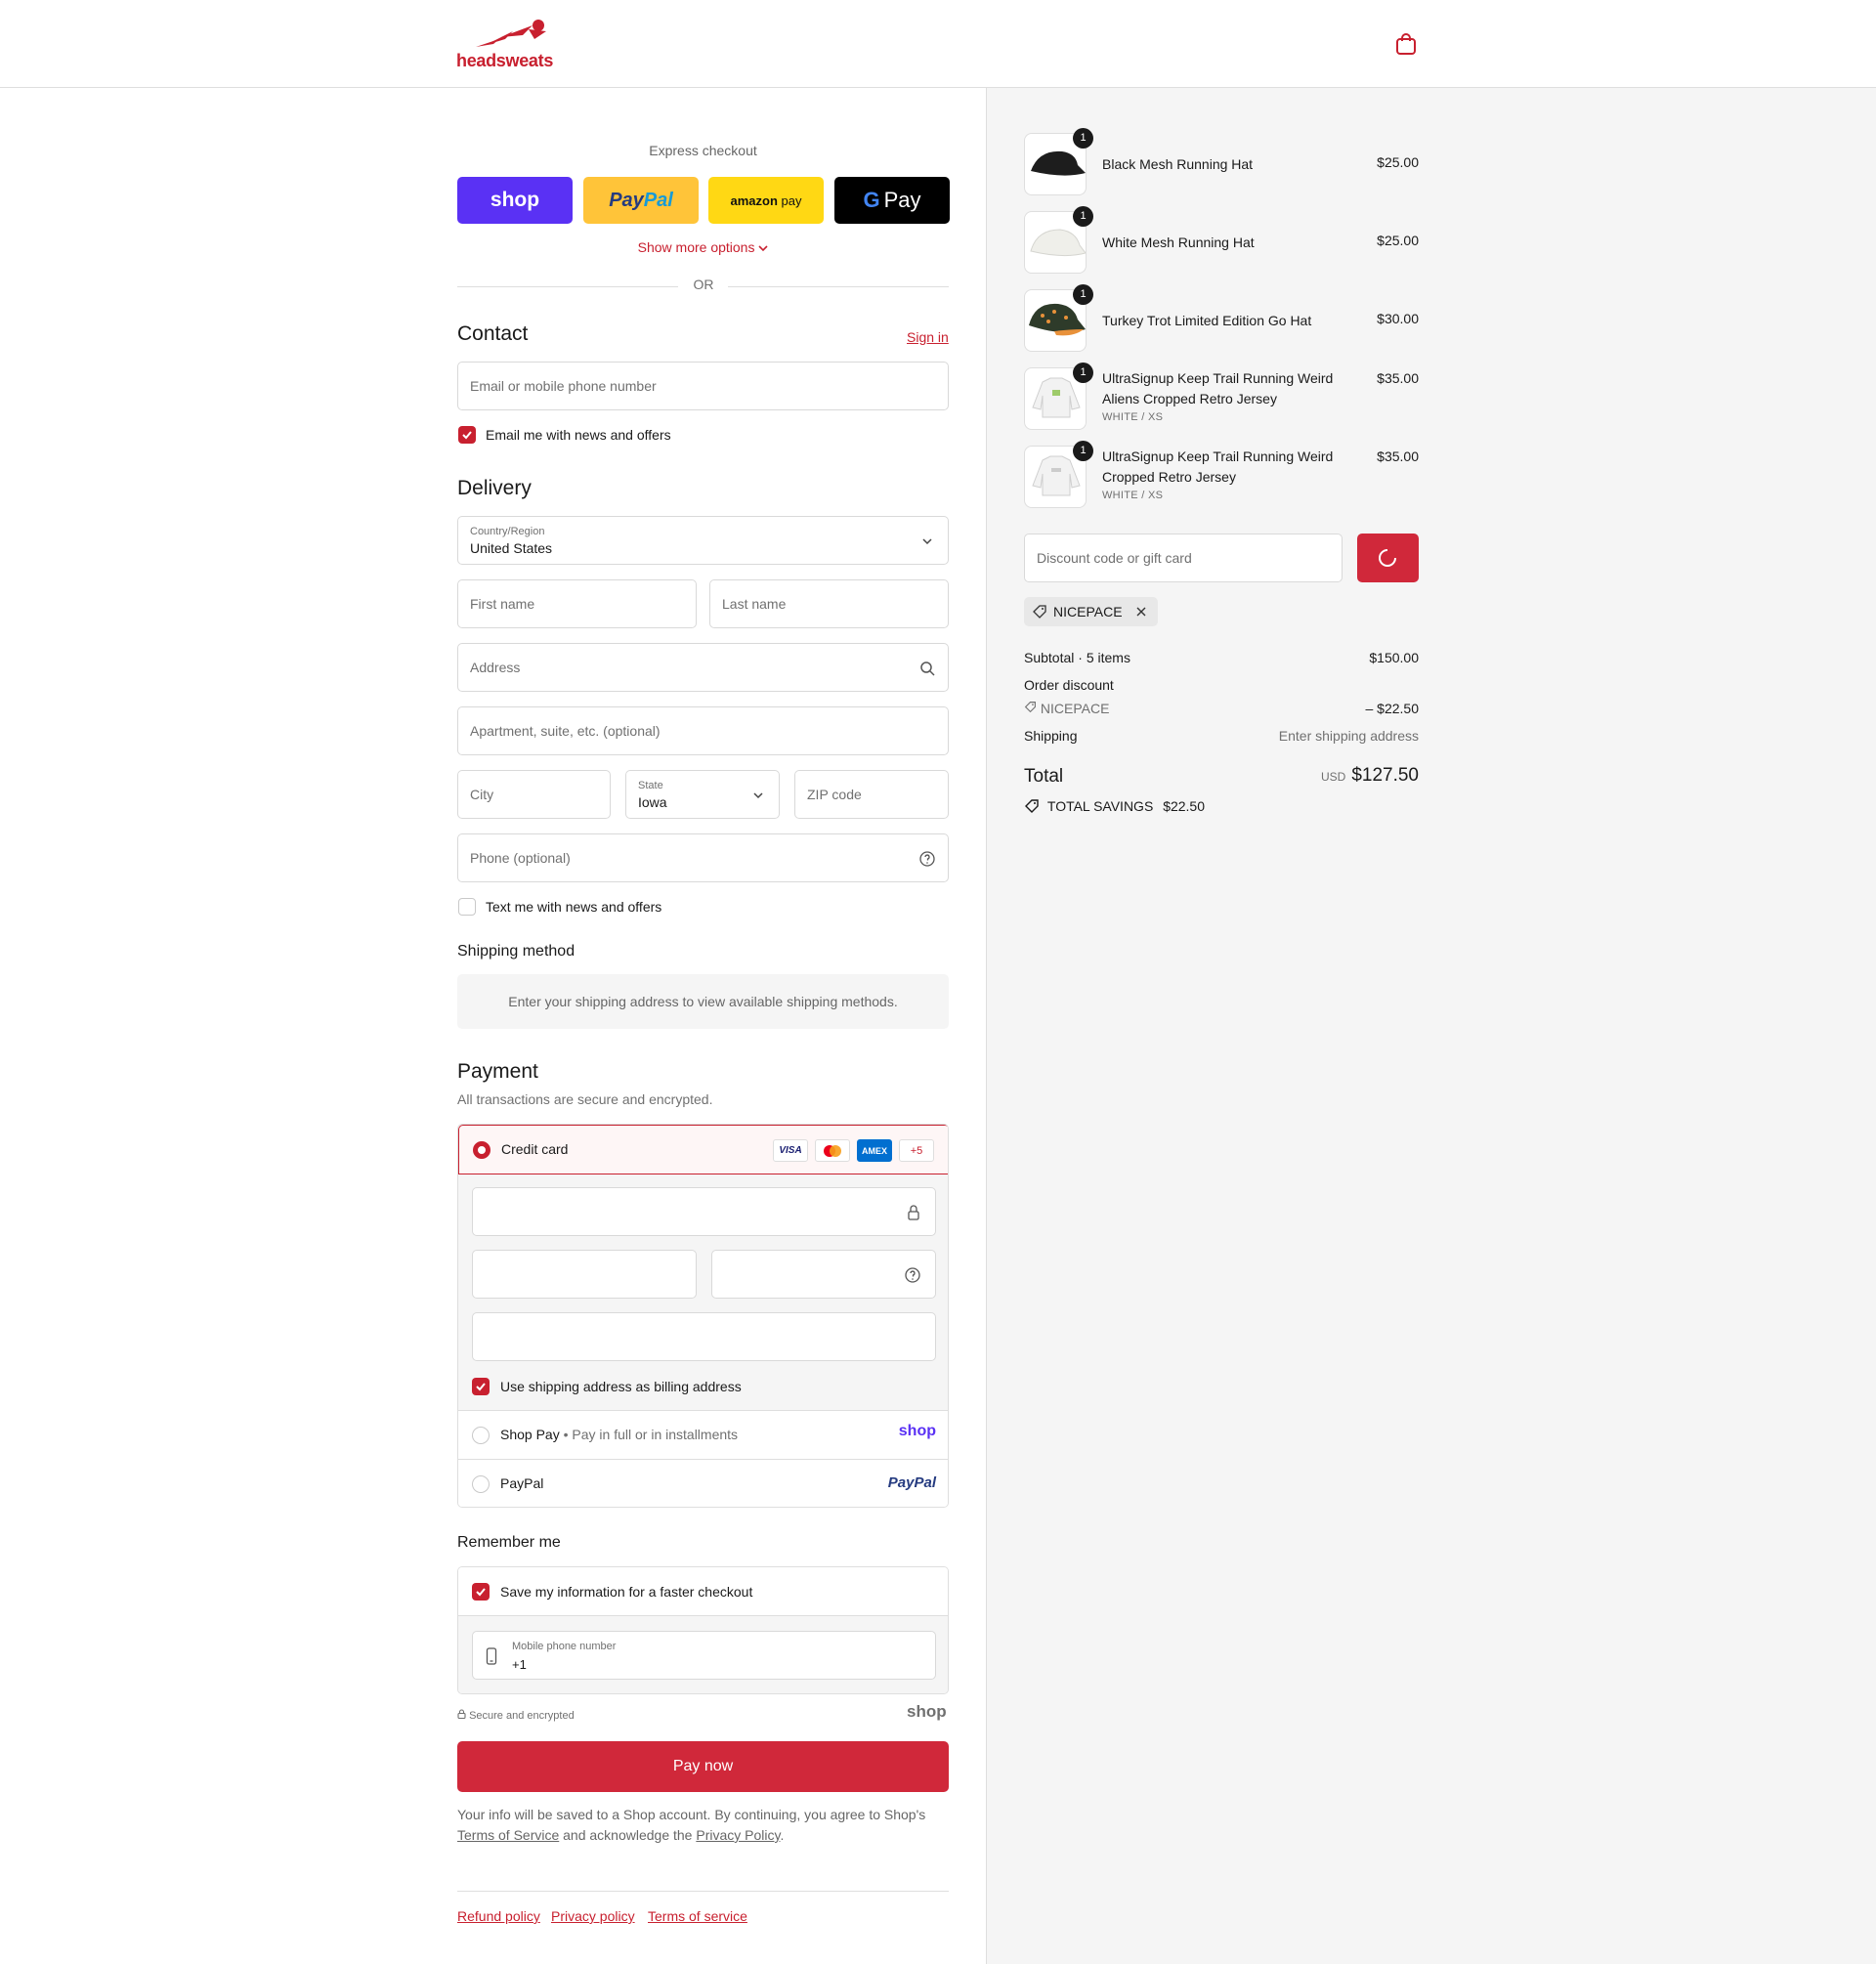 The width and height of the screenshot is (1876, 1964). I want to click on refund-policy-link: Refund policy, so click(498, 1916).